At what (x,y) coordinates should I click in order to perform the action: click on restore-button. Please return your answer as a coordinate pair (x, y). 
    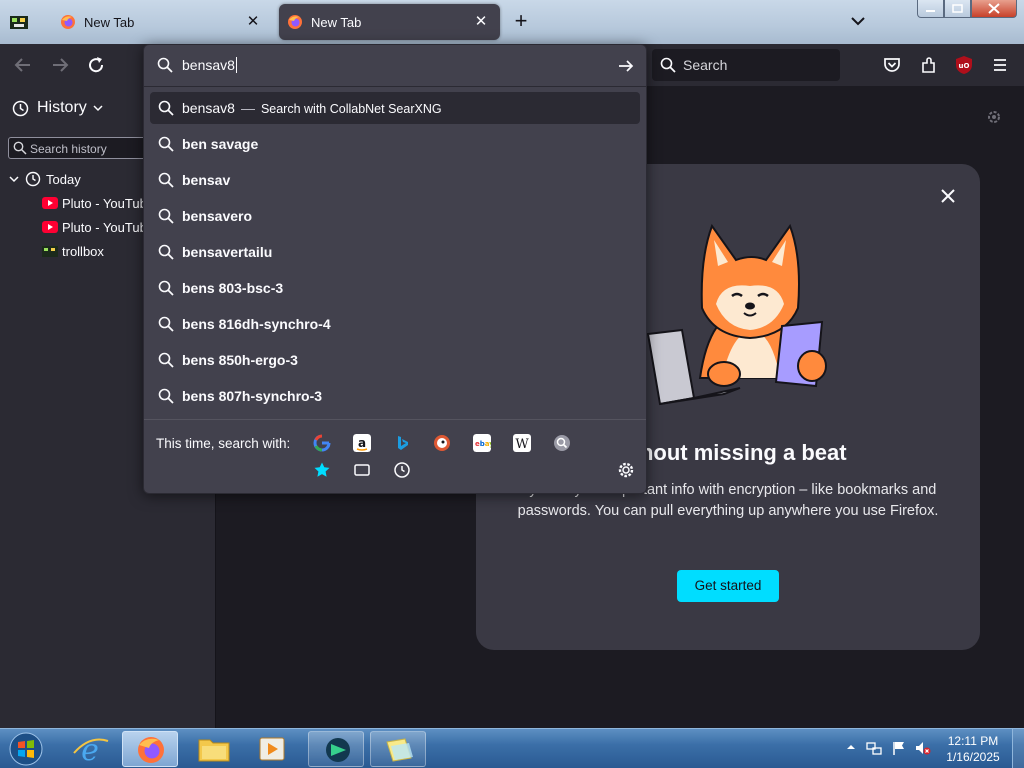
    Looking at the image, I should click on (957, 9).